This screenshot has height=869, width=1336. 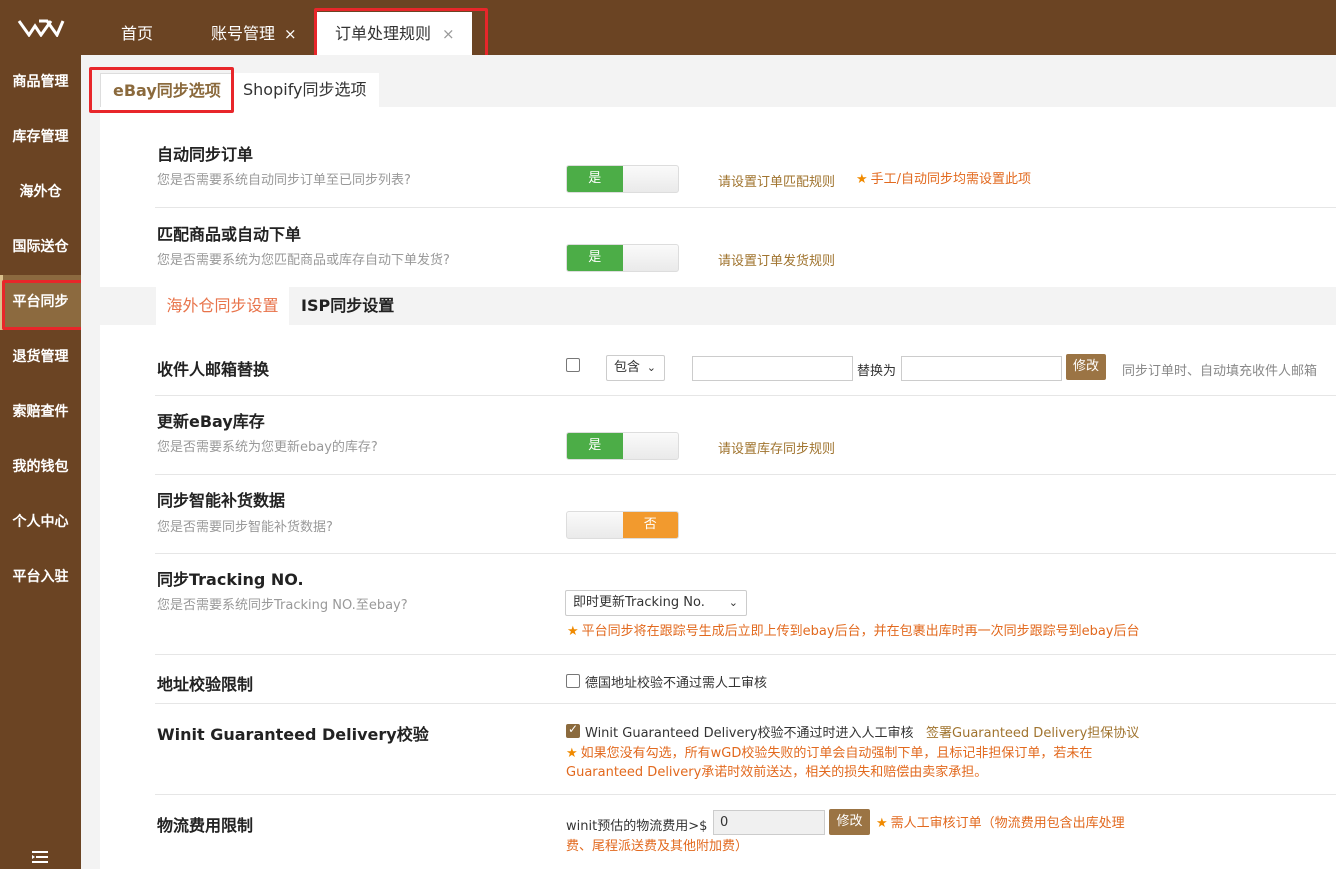 I want to click on subtab-shopify-sync: Shopify同步选项, so click(x=305, y=90).